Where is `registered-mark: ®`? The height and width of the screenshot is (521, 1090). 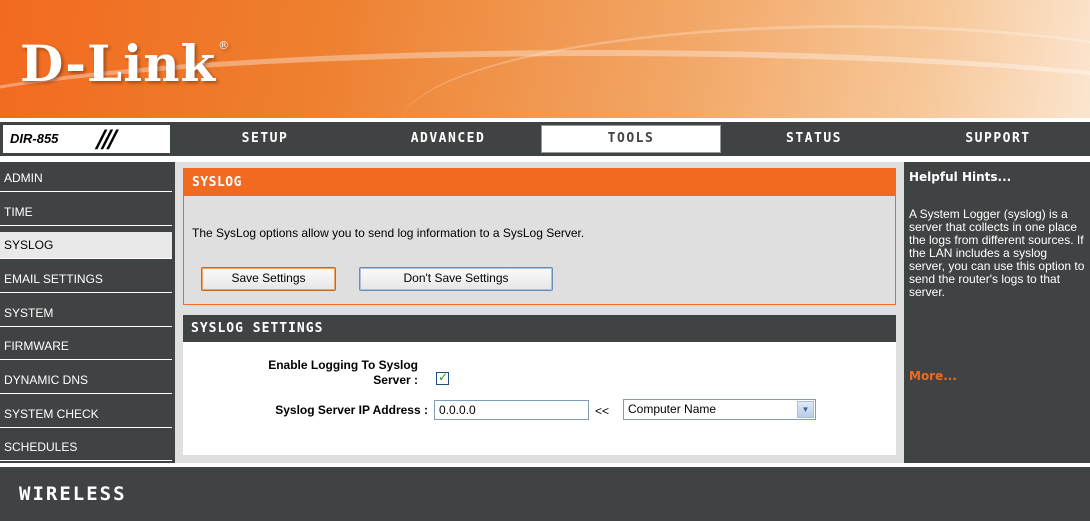
registered-mark: ® is located at coordinates (224, 46).